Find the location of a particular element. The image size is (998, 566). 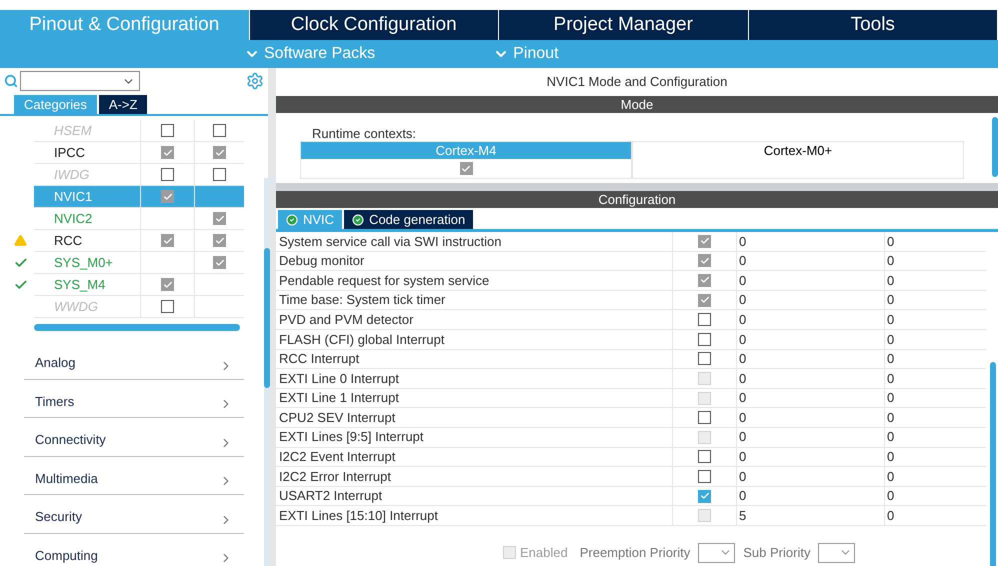

sub-priority-label: Sub Priority is located at coordinates (776, 553).